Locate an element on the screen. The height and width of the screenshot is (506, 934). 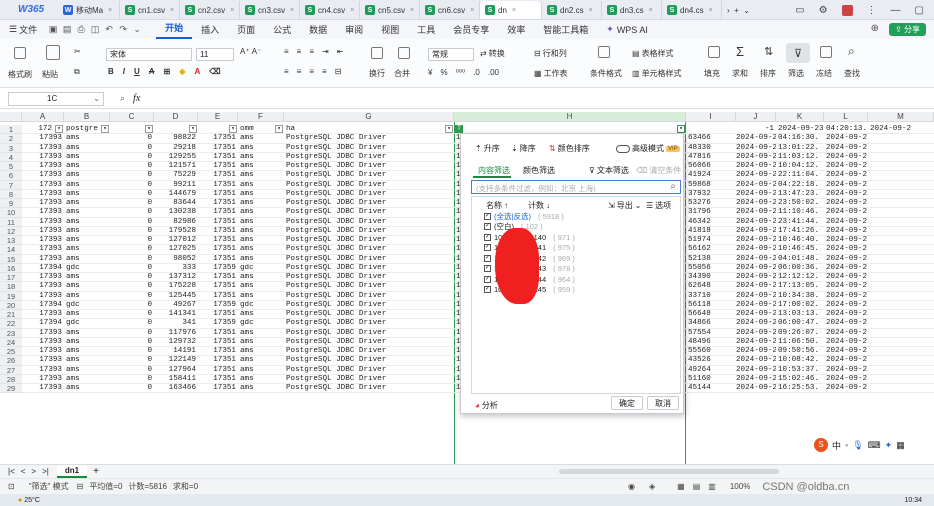
row-header: 7 is located at coordinates (11, 185).